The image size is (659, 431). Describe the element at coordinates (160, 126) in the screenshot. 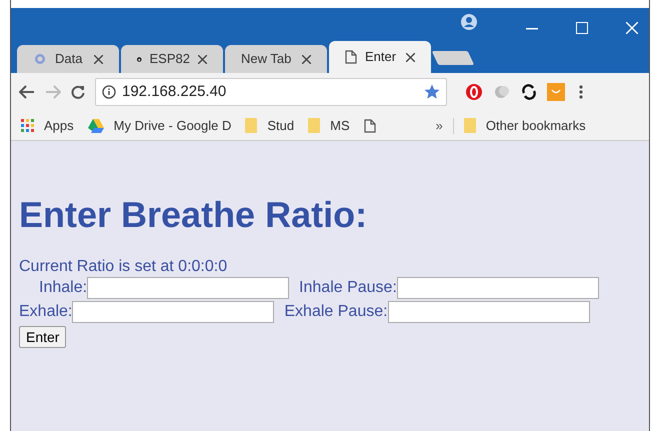

I see `bookmark: My Drive - Google D` at that location.